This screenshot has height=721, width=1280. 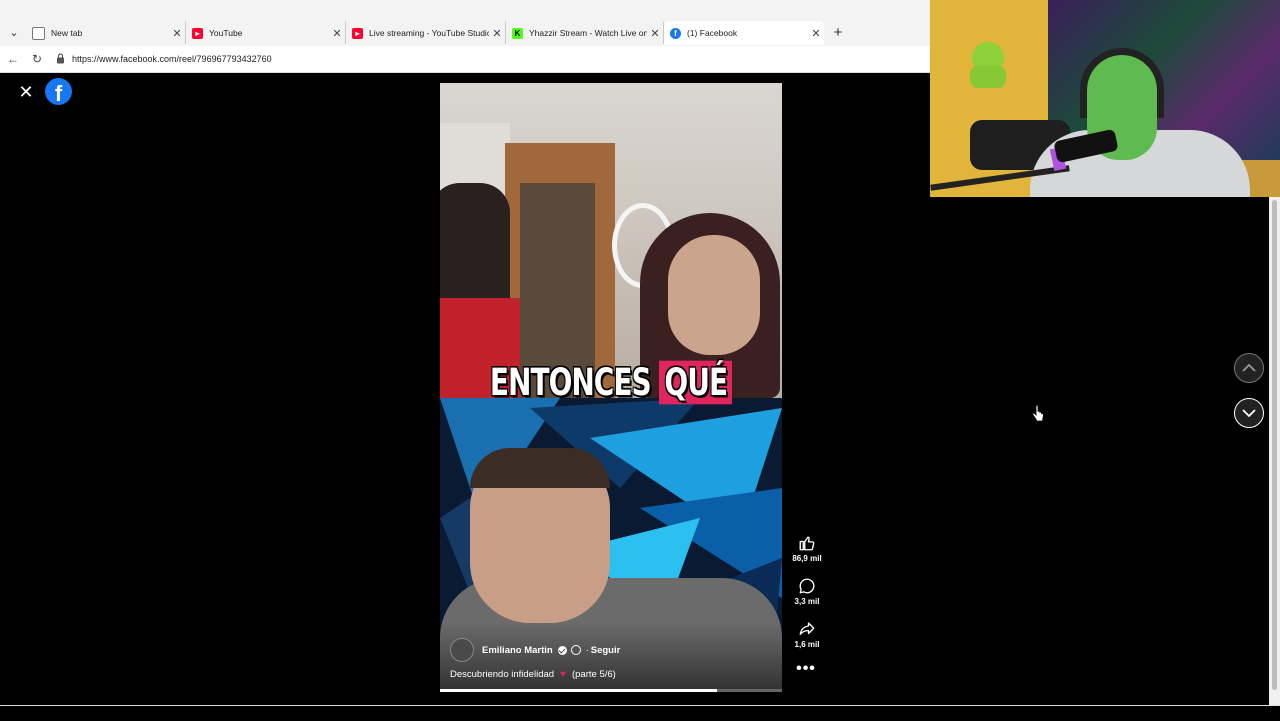 I want to click on author-row: Emiliano Martin · Seguir, so click(x=535, y=650).